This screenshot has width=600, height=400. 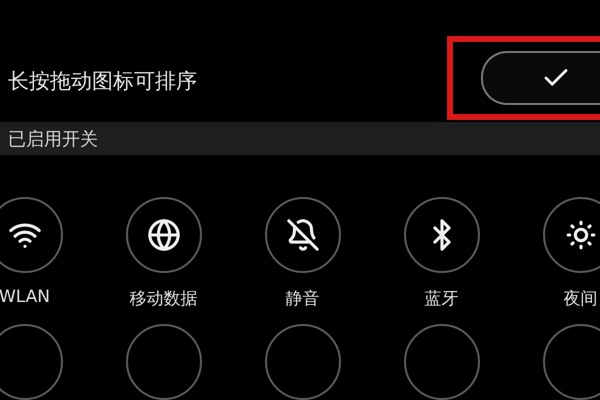 I want to click on bell-off-icon, so click(x=303, y=235).